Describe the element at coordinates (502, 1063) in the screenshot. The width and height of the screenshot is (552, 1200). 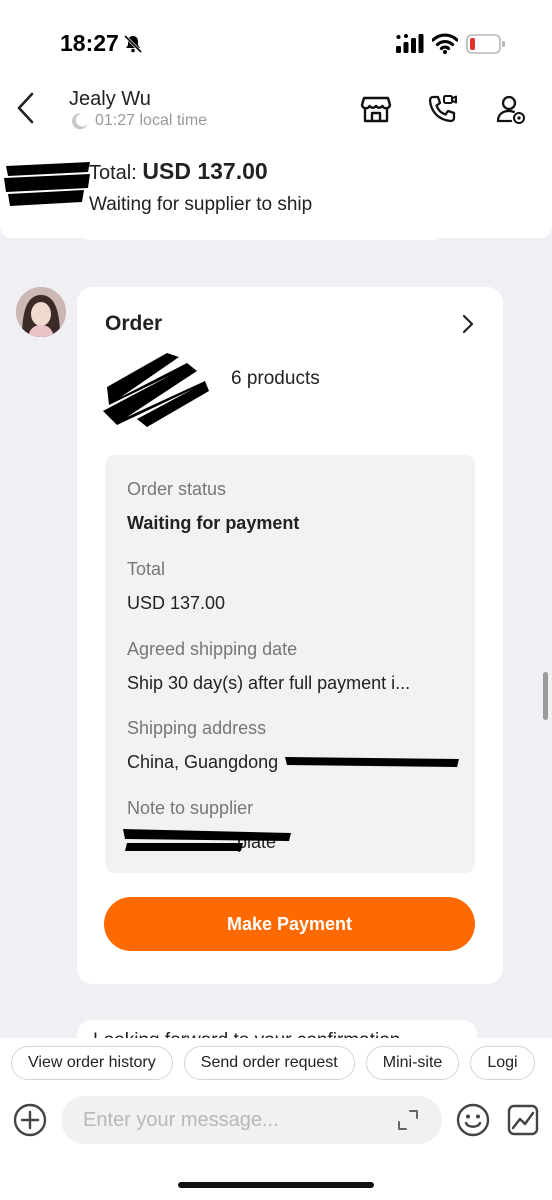
I see `logistics-chip: Logi` at that location.